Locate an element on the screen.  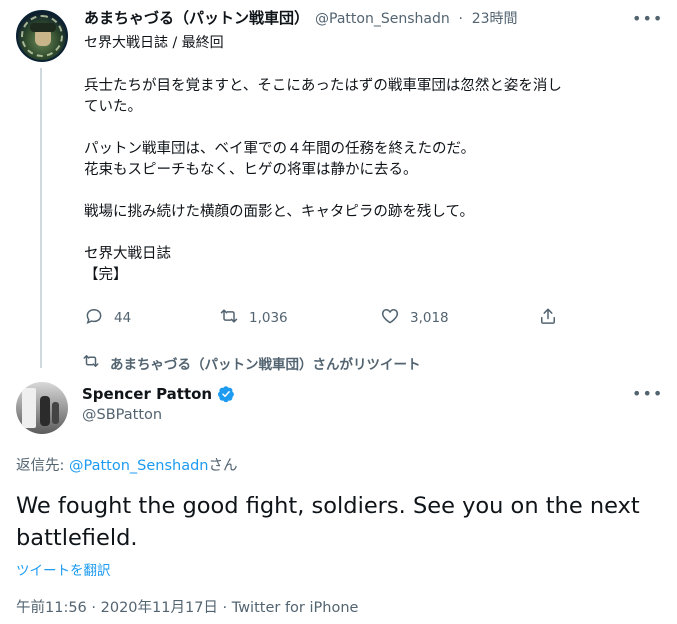
verified-badge-icon is located at coordinates (226, 394).